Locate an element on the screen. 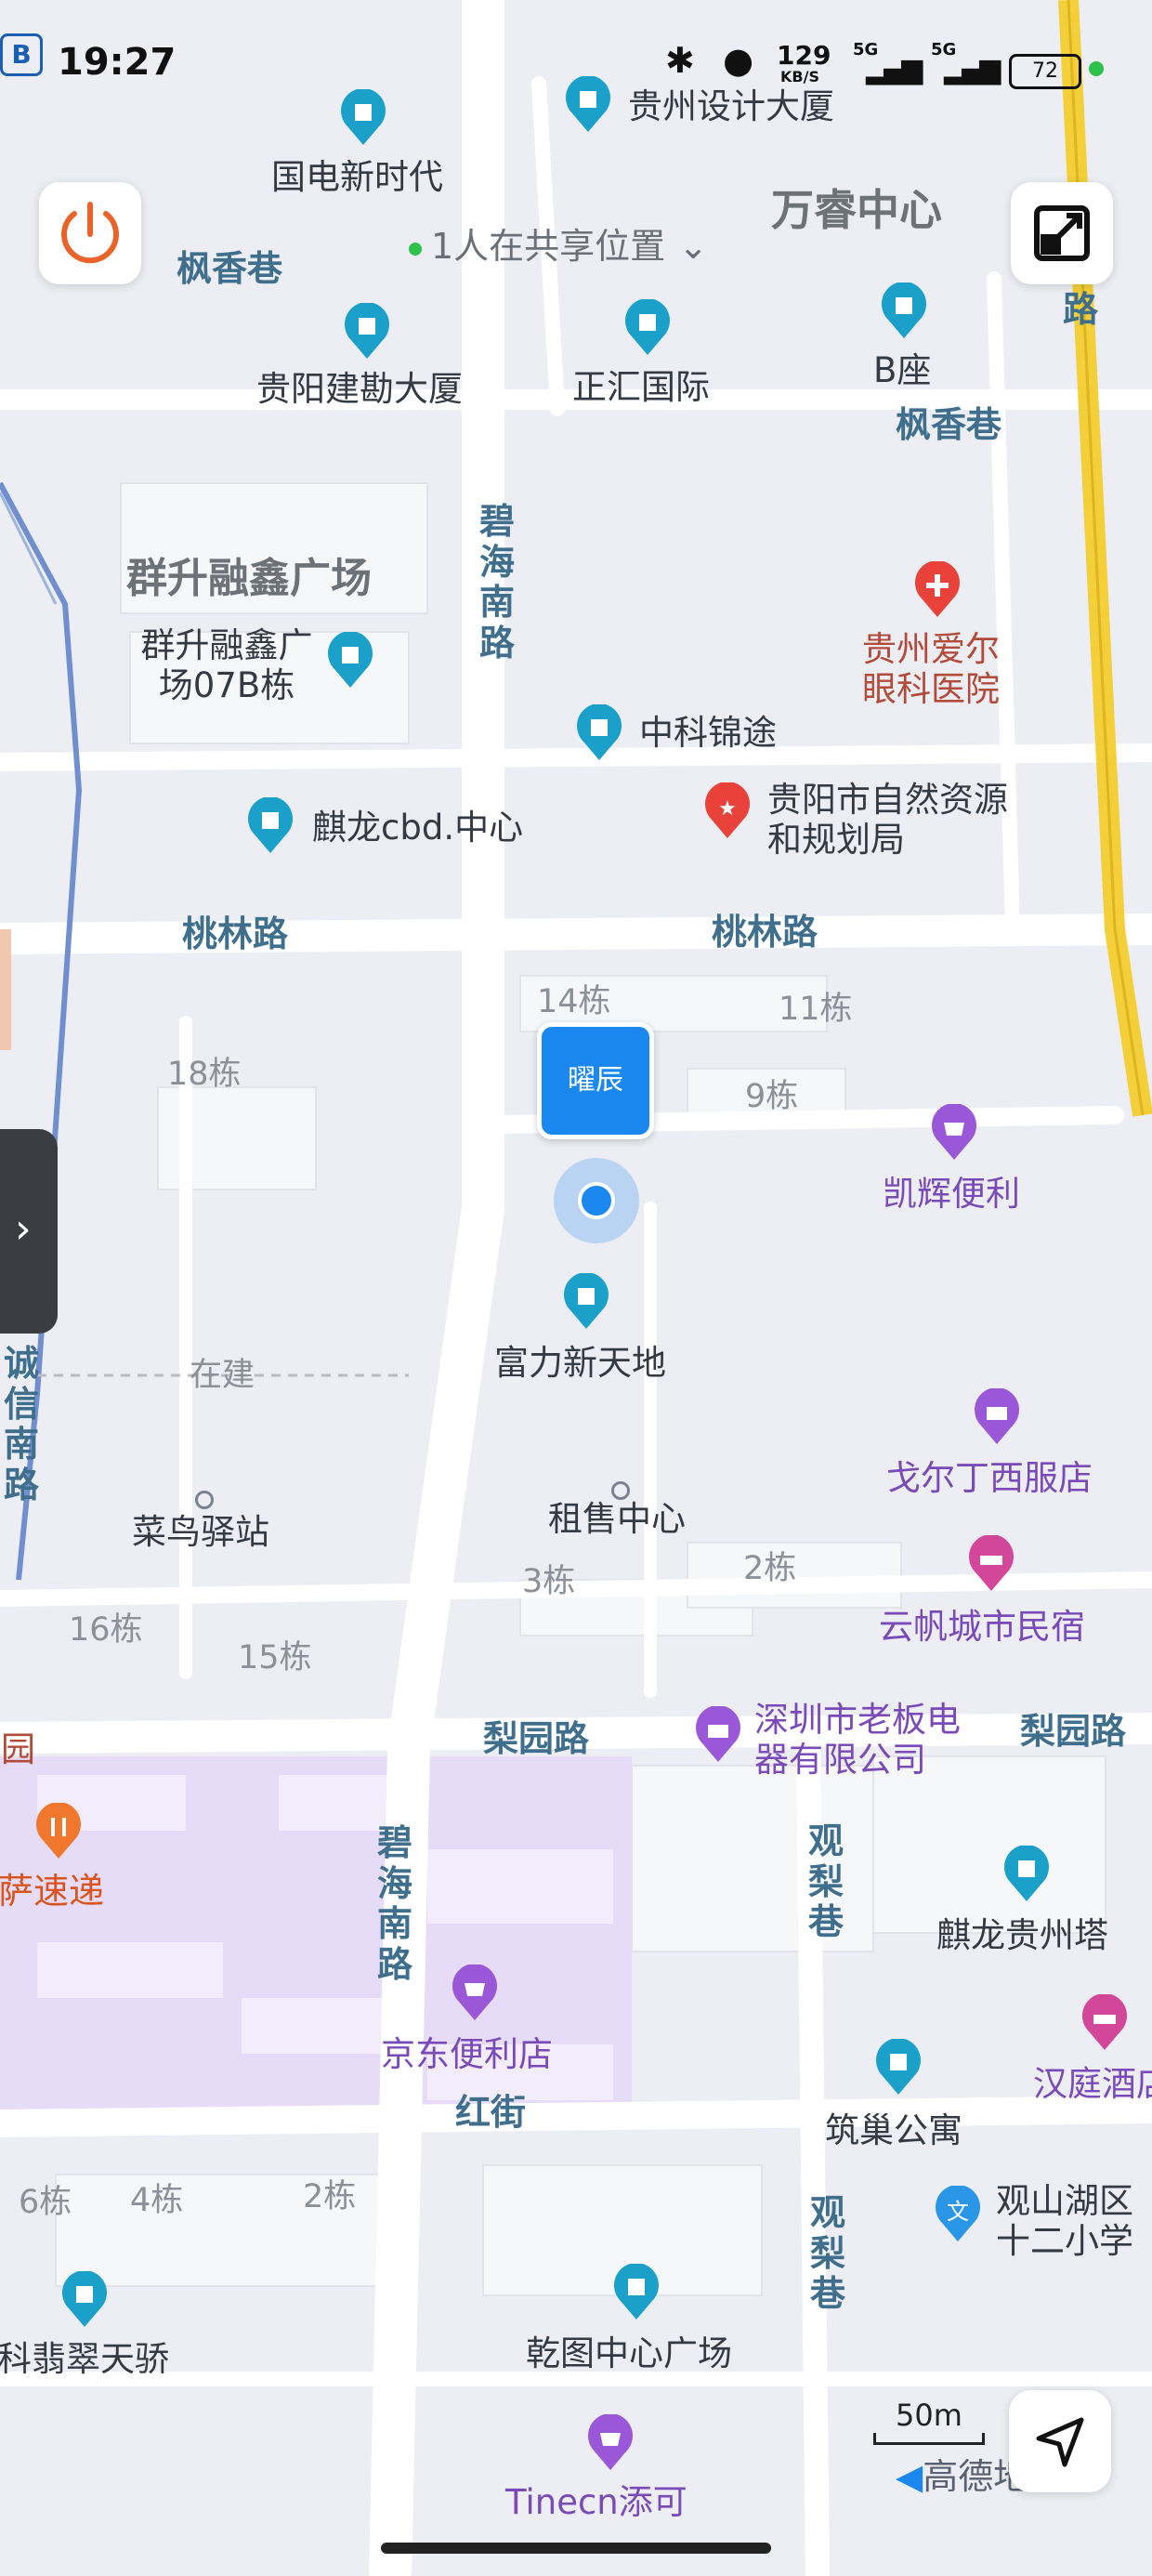 Image resolution: width=1152 pixels, height=2576 pixels. chevron-down-icon: ⌄ is located at coordinates (693, 246).